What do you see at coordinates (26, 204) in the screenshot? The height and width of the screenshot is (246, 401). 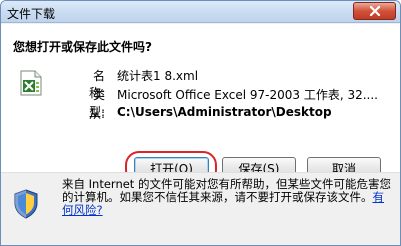 I see `shield-warning-icon` at bounding box center [26, 204].